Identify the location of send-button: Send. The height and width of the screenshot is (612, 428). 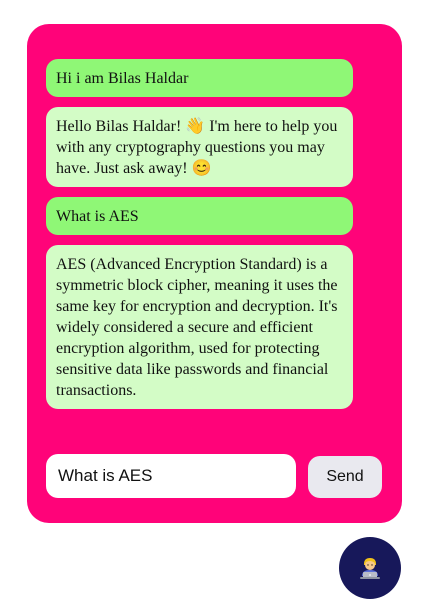
(345, 477).